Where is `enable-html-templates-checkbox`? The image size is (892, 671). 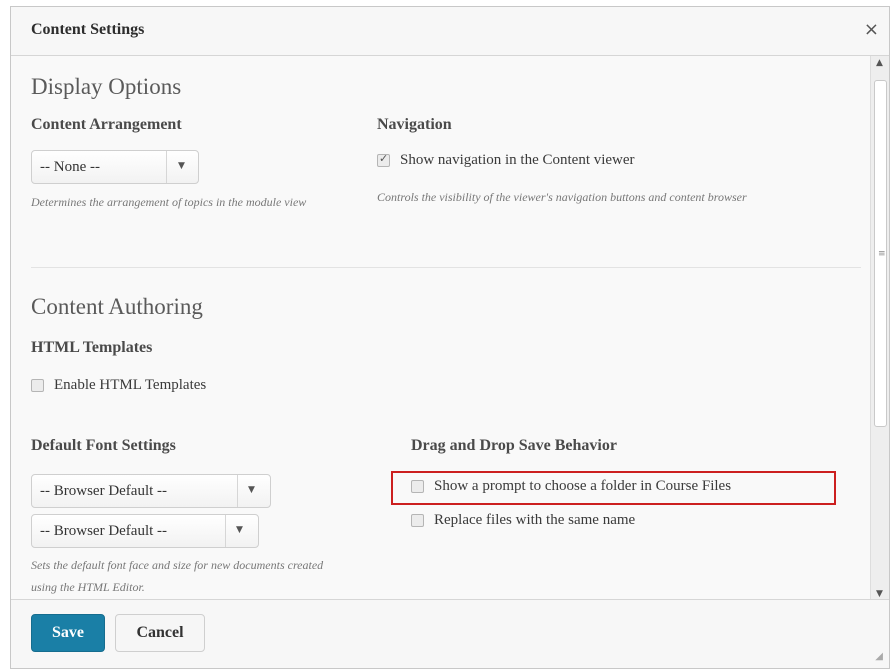
enable-html-templates-checkbox is located at coordinates (37, 385).